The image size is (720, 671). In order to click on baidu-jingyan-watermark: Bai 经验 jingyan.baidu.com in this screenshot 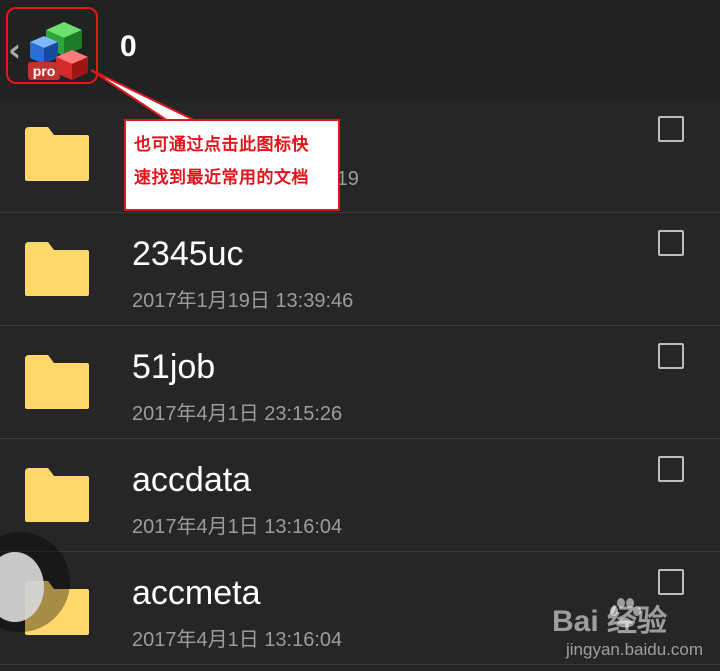, I will do `click(636, 630)`.